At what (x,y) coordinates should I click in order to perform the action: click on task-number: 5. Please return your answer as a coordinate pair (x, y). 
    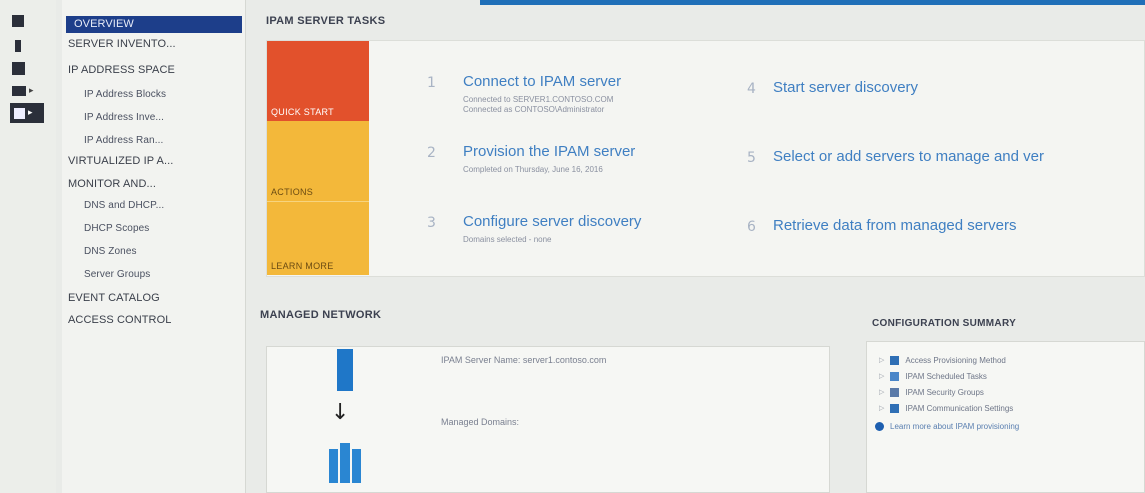
    Looking at the image, I should click on (751, 158).